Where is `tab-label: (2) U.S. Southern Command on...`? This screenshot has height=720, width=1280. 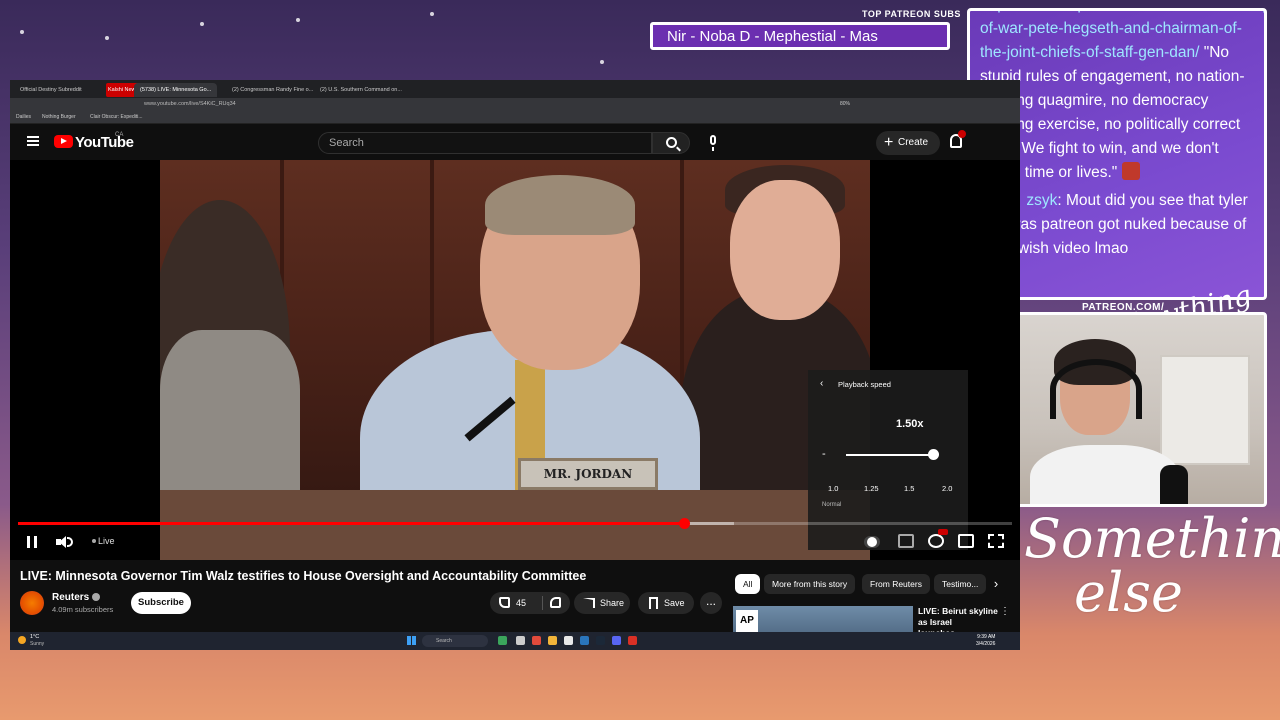
tab-label: (2) U.S. Southern Command on... is located at coordinates (361, 90).